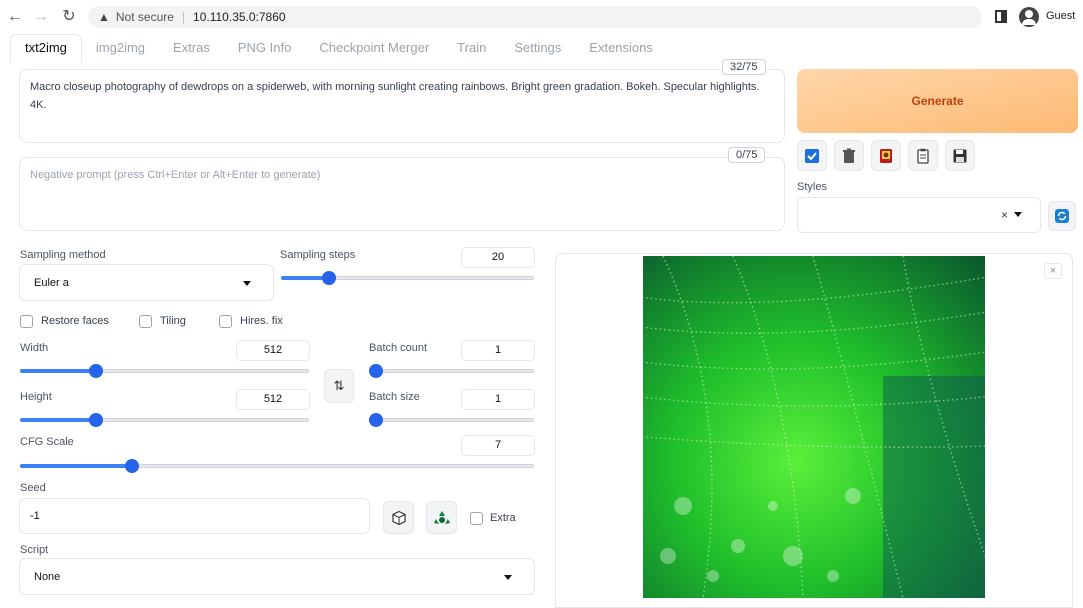  I want to click on swap-arrows-icon: ⇅, so click(339, 385).